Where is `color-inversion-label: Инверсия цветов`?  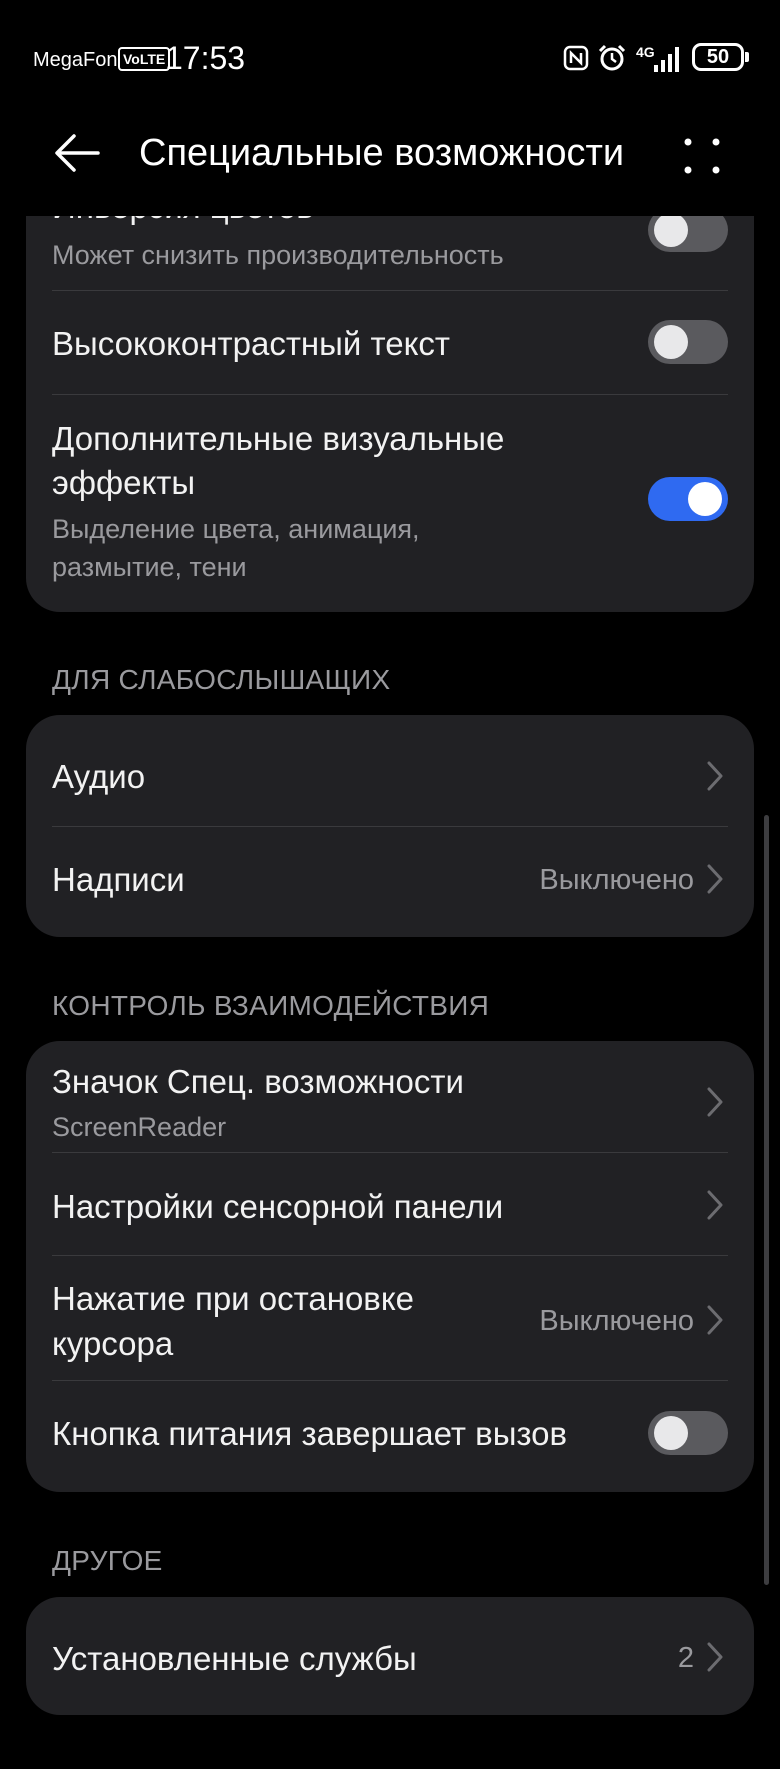 color-inversion-label: Инверсия цветов is located at coordinates (183, 221).